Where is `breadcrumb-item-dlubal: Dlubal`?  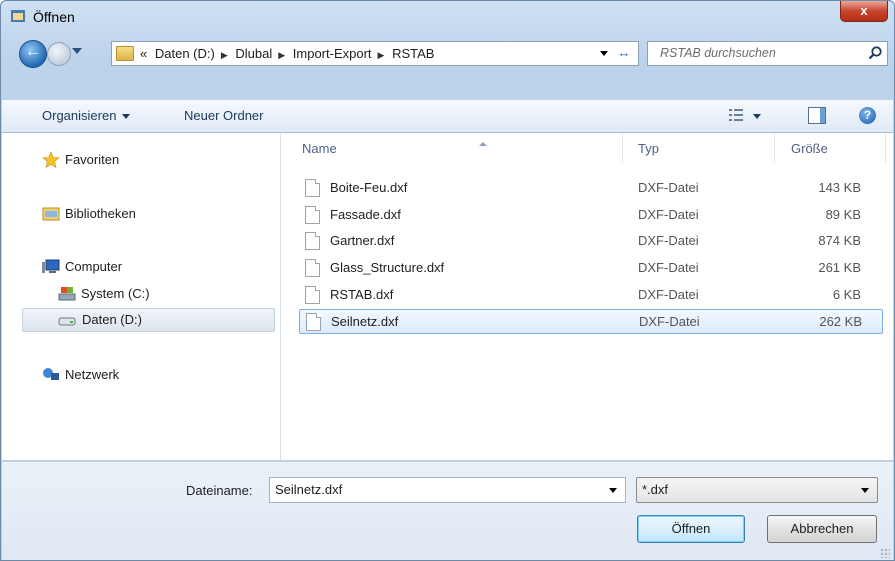 breadcrumb-item-dlubal: Dlubal is located at coordinates (253, 53).